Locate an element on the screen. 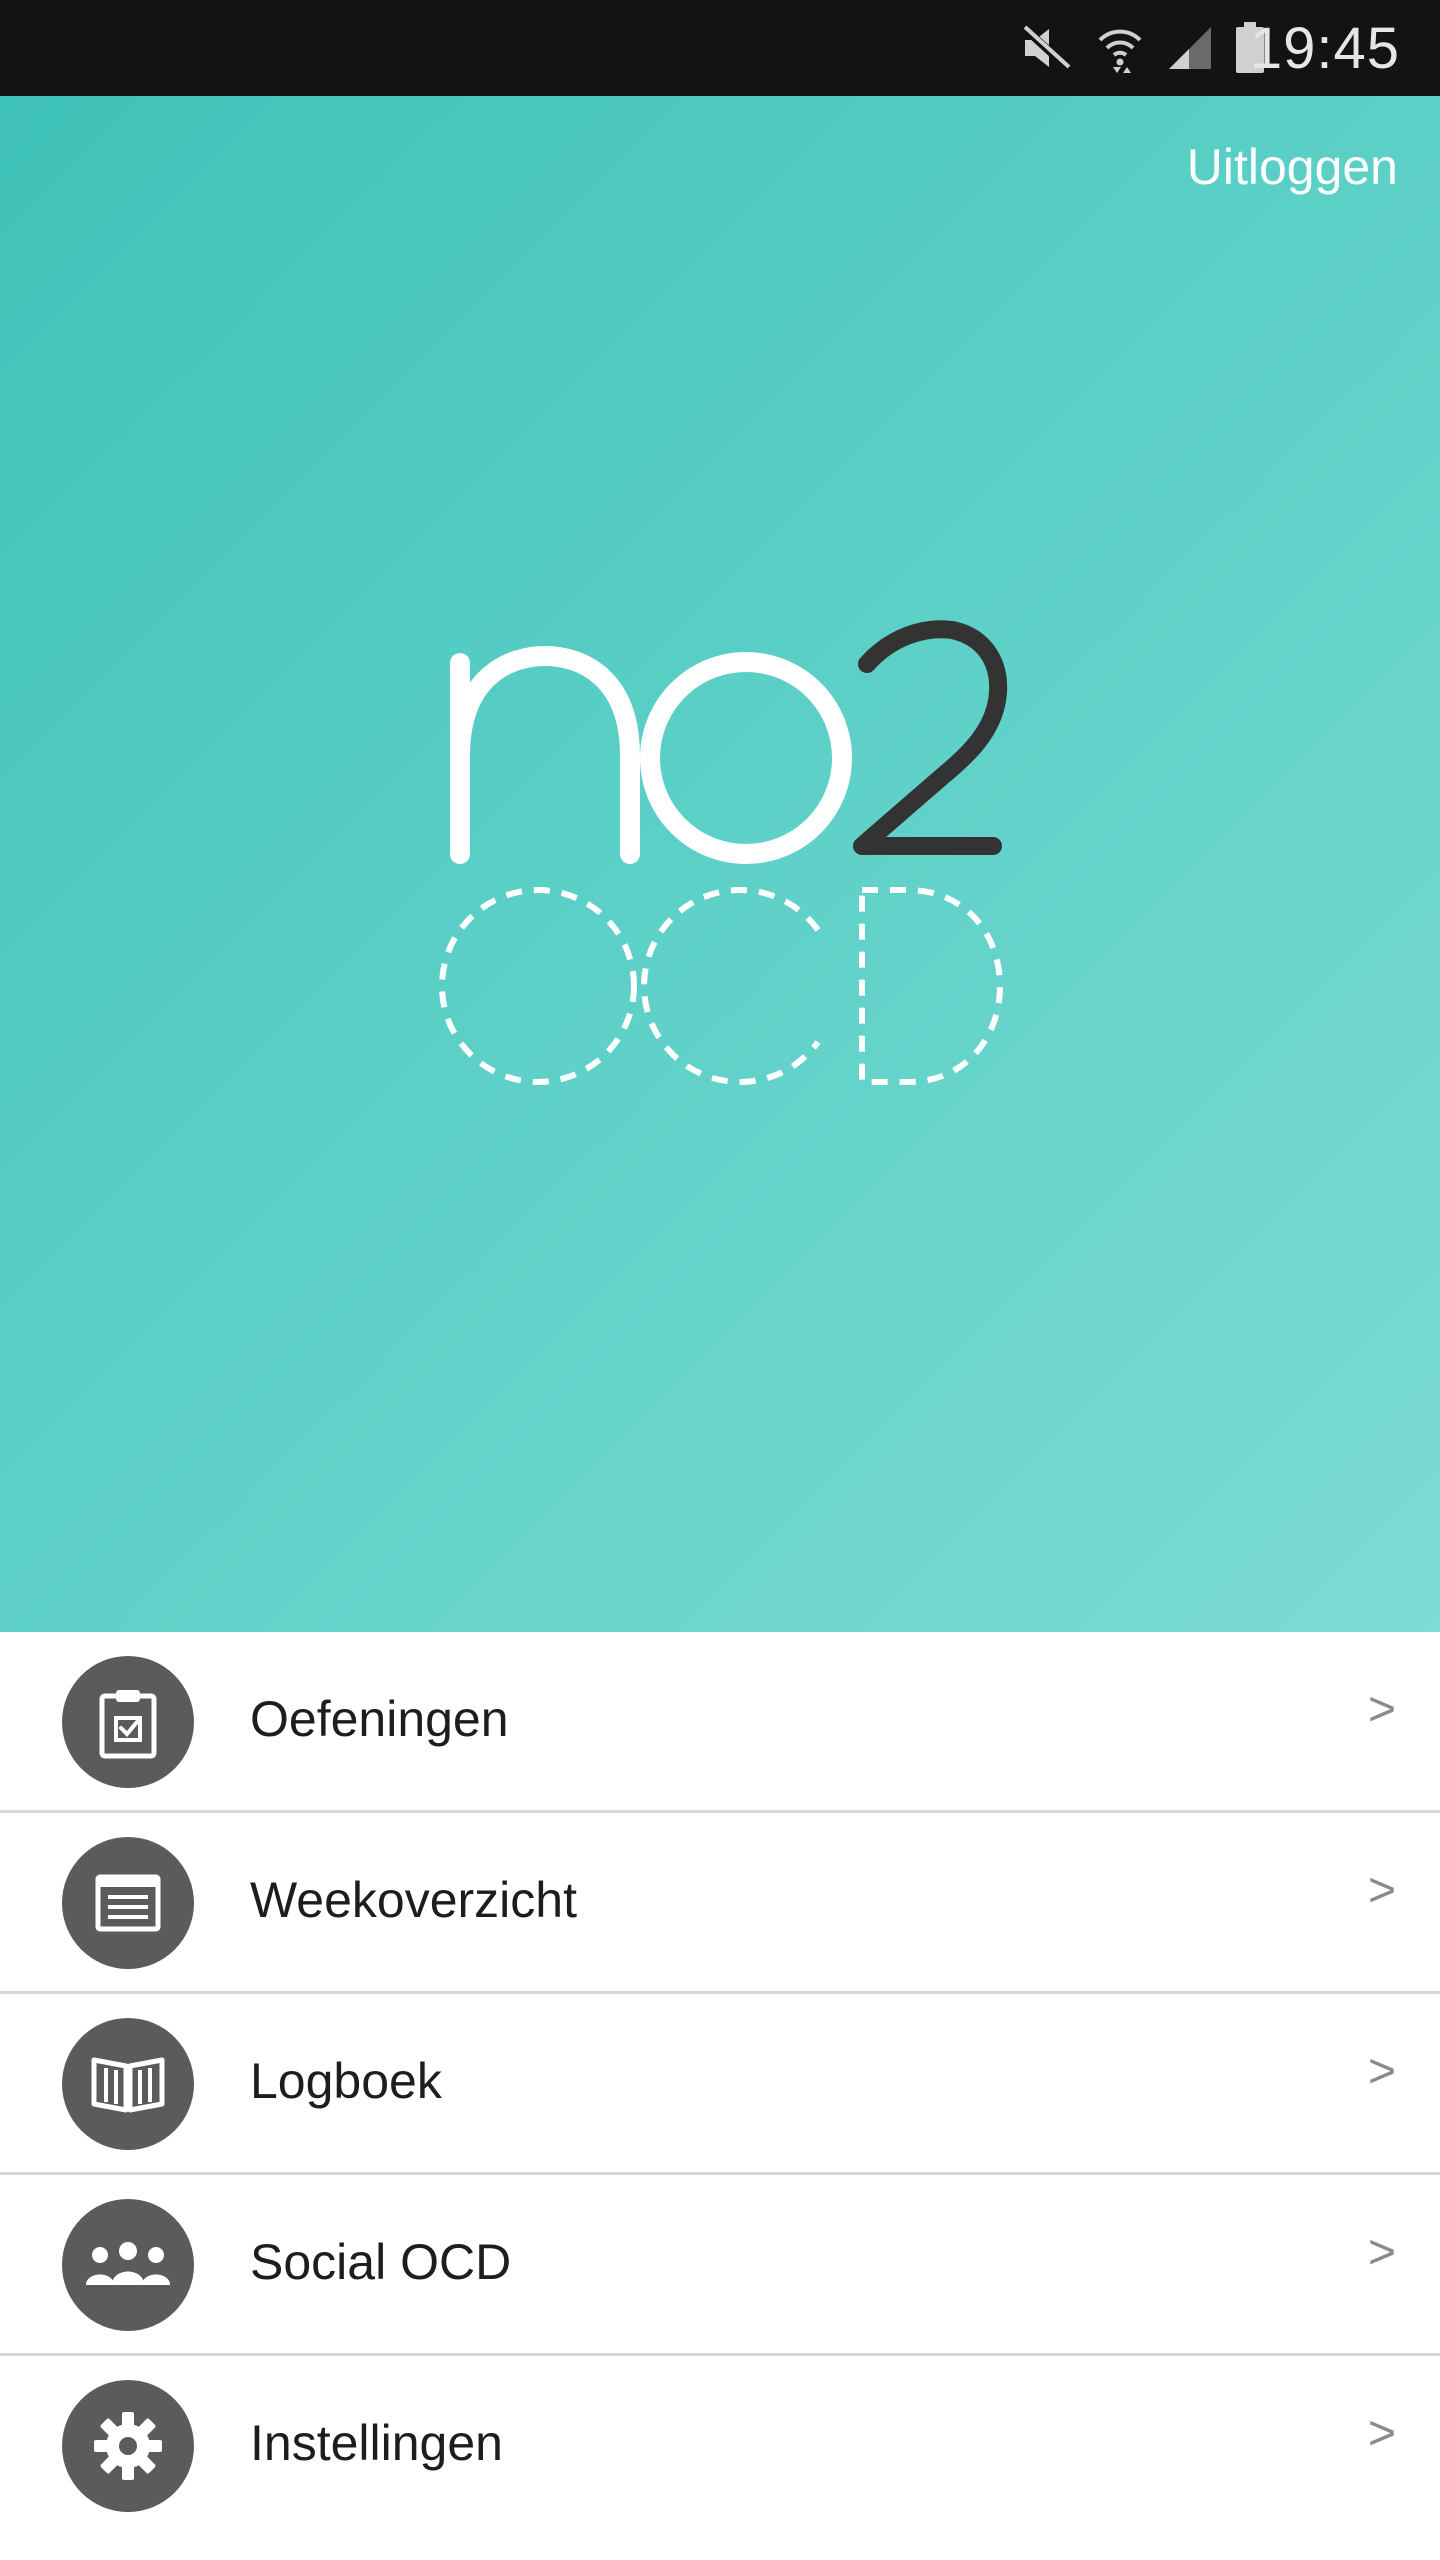 This screenshot has height=2560, width=1440. status-icons is located at coordinates (1142, 48).